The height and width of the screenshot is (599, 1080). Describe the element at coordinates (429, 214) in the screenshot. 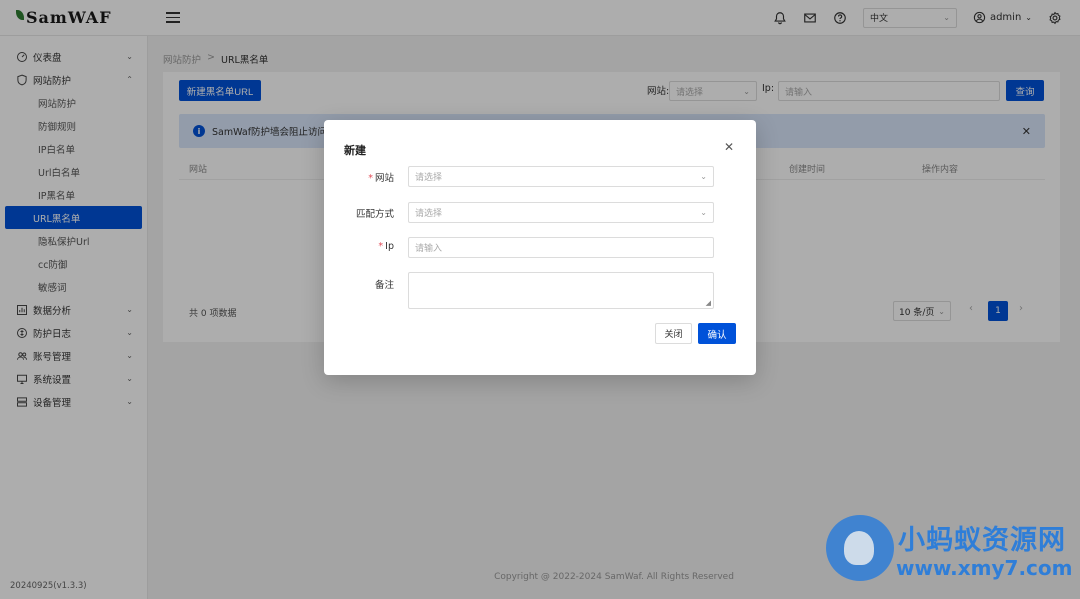

I see `match-mode-placeholder: 请选择` at that location.